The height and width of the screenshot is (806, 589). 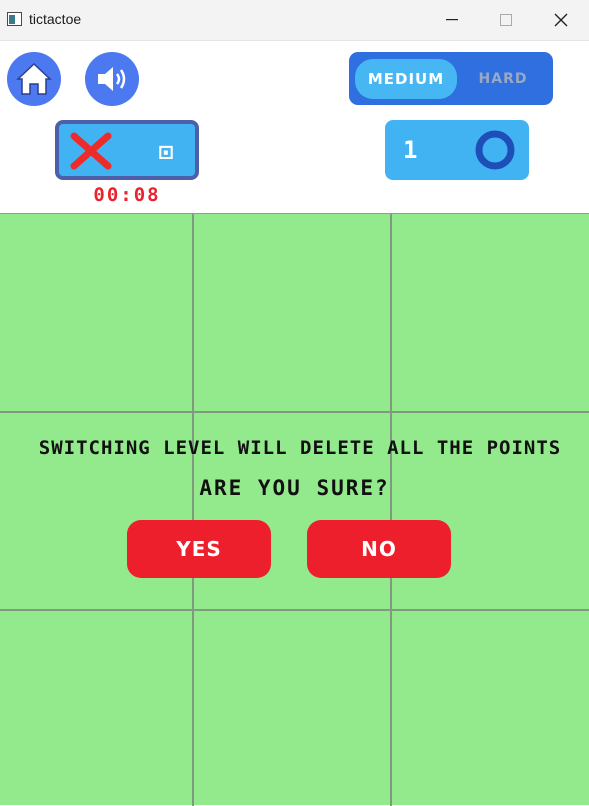 I want to click on x-mark-icon, so click(x=91, y=151).